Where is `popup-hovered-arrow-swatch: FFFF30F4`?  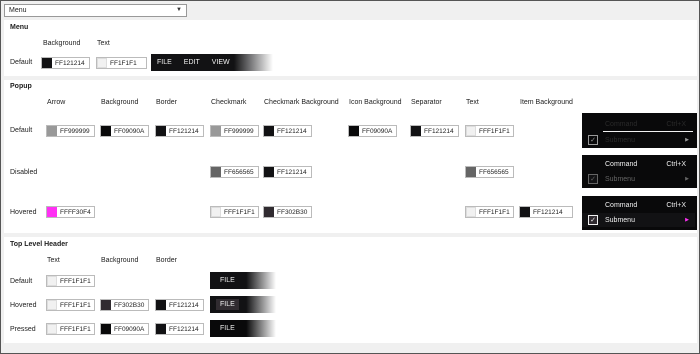 popup-hovered-arrow-swatch: FFFF30F4 is located at coordinates (70, 212).